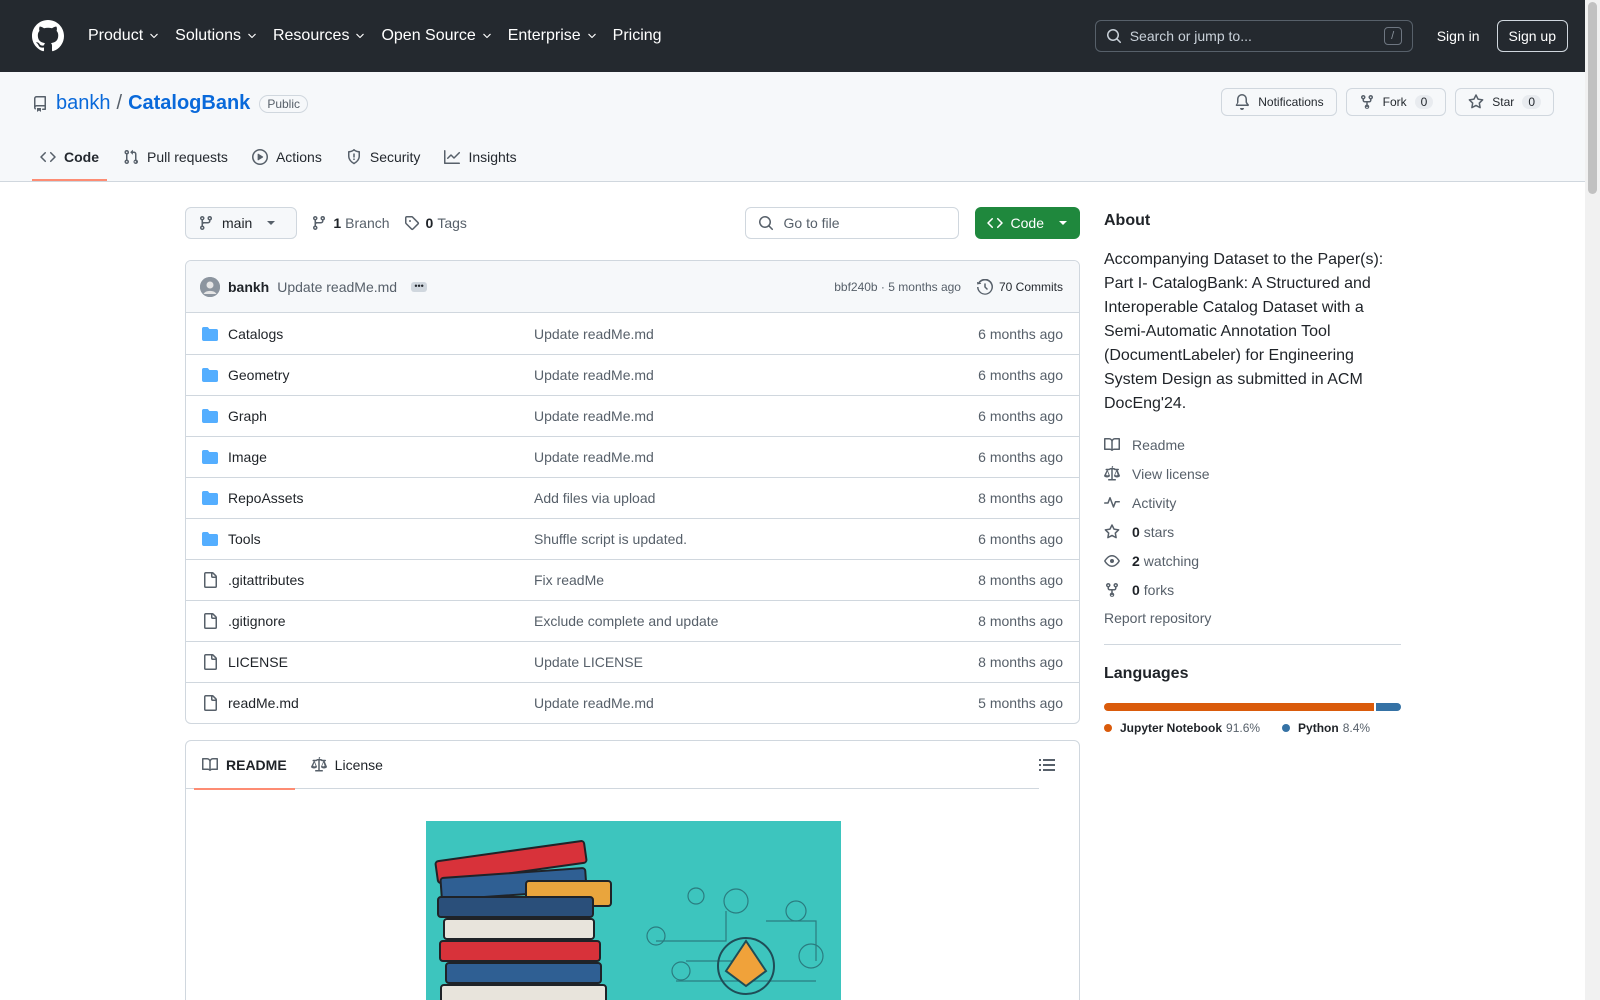  What do you see at coordinates (553, 36) in the screenshot?
I see `nav-item-enterprise: Enterprise` at bounding box center [553, 36].